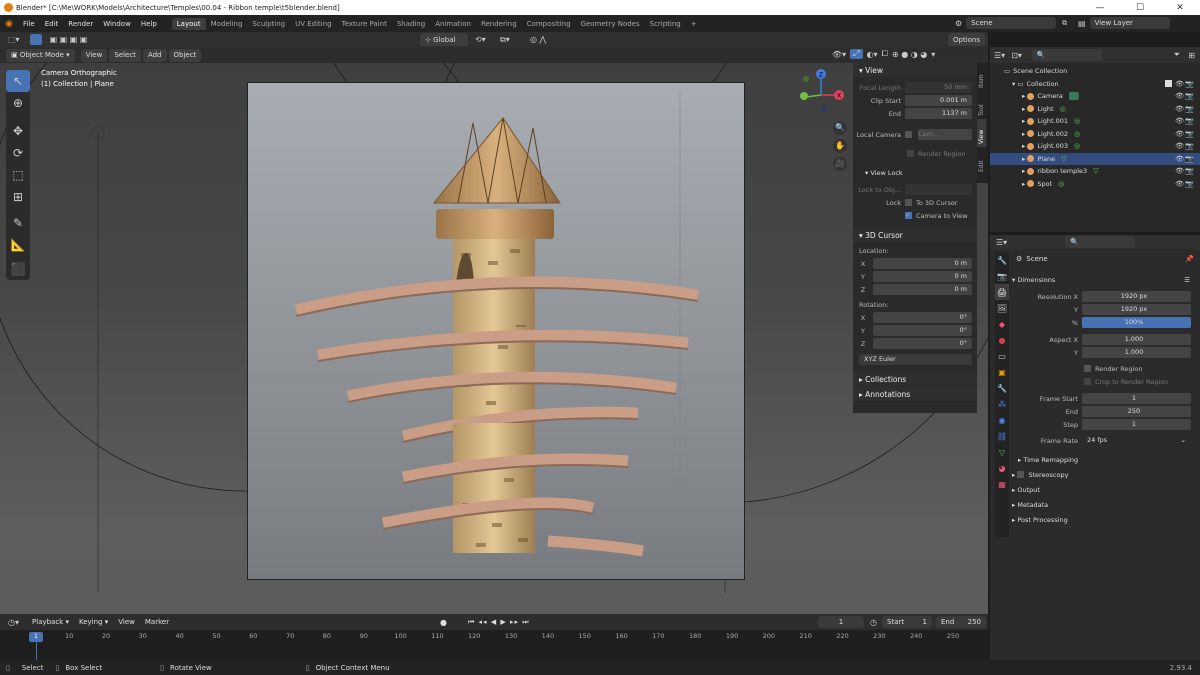 This screenshot has width=1200, height=675. What do you see at coordinates (18, 81) in the screenshot?
I see `select-tool-icon: ↖` at bounding box center [18, 81].